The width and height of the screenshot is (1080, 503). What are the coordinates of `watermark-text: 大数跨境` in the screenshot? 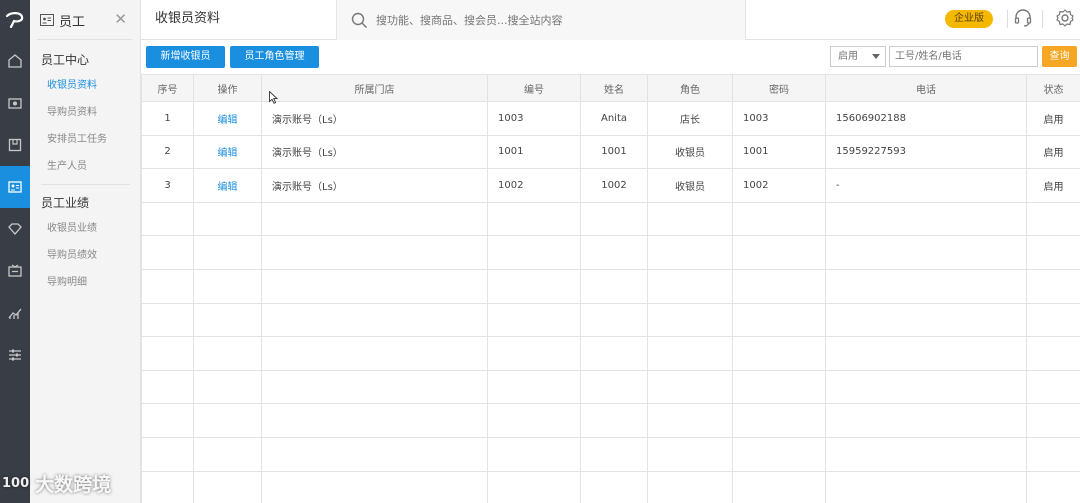 It's located at (73, 484).